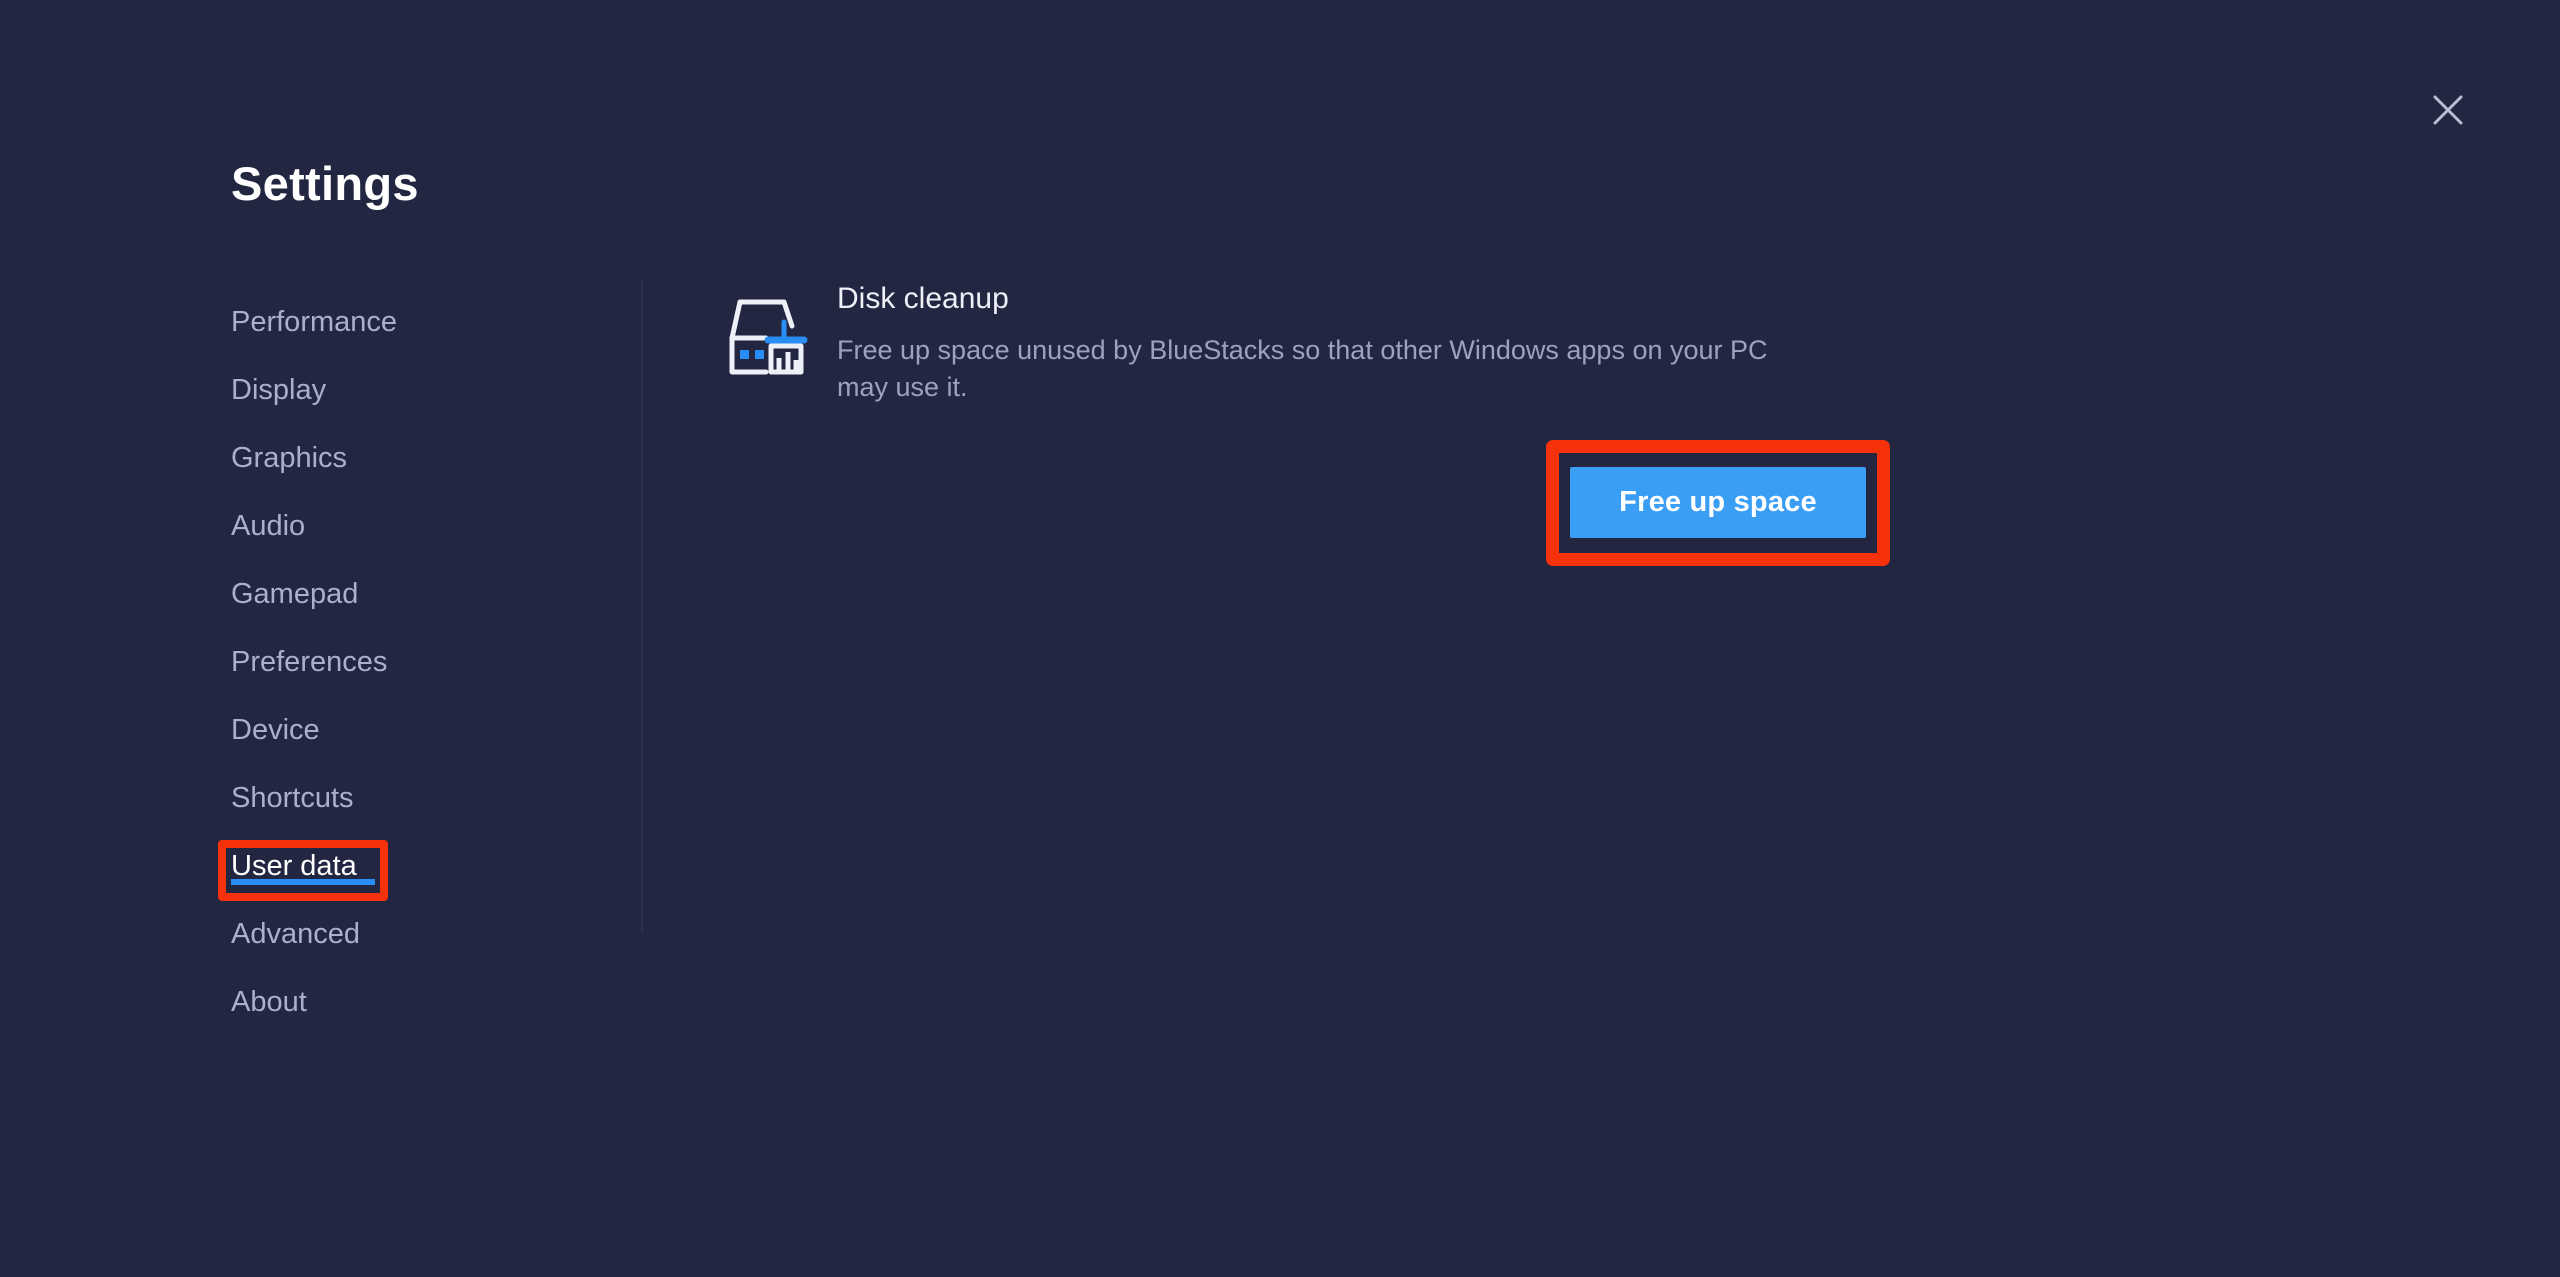 Image resolution: width=2560 pixels, height=1277 pixels. I want to click on close-button, so click(2448, 110).